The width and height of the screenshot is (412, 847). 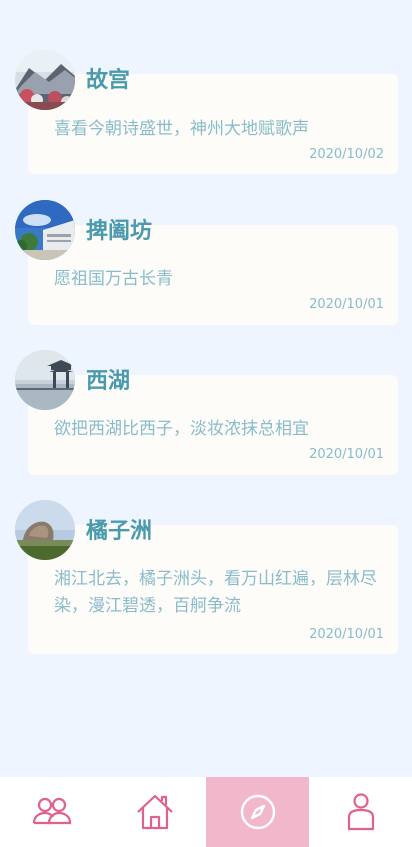 I want to click on bottom-tab-bar, so click(x=206, y=812).